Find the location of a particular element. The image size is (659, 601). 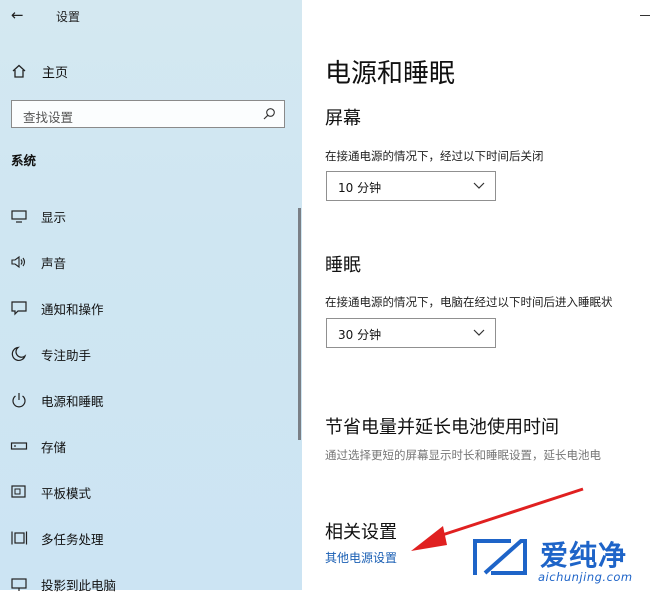

sidebar-item-notifications: 通知和操作 is located at coordinates (149, 308).